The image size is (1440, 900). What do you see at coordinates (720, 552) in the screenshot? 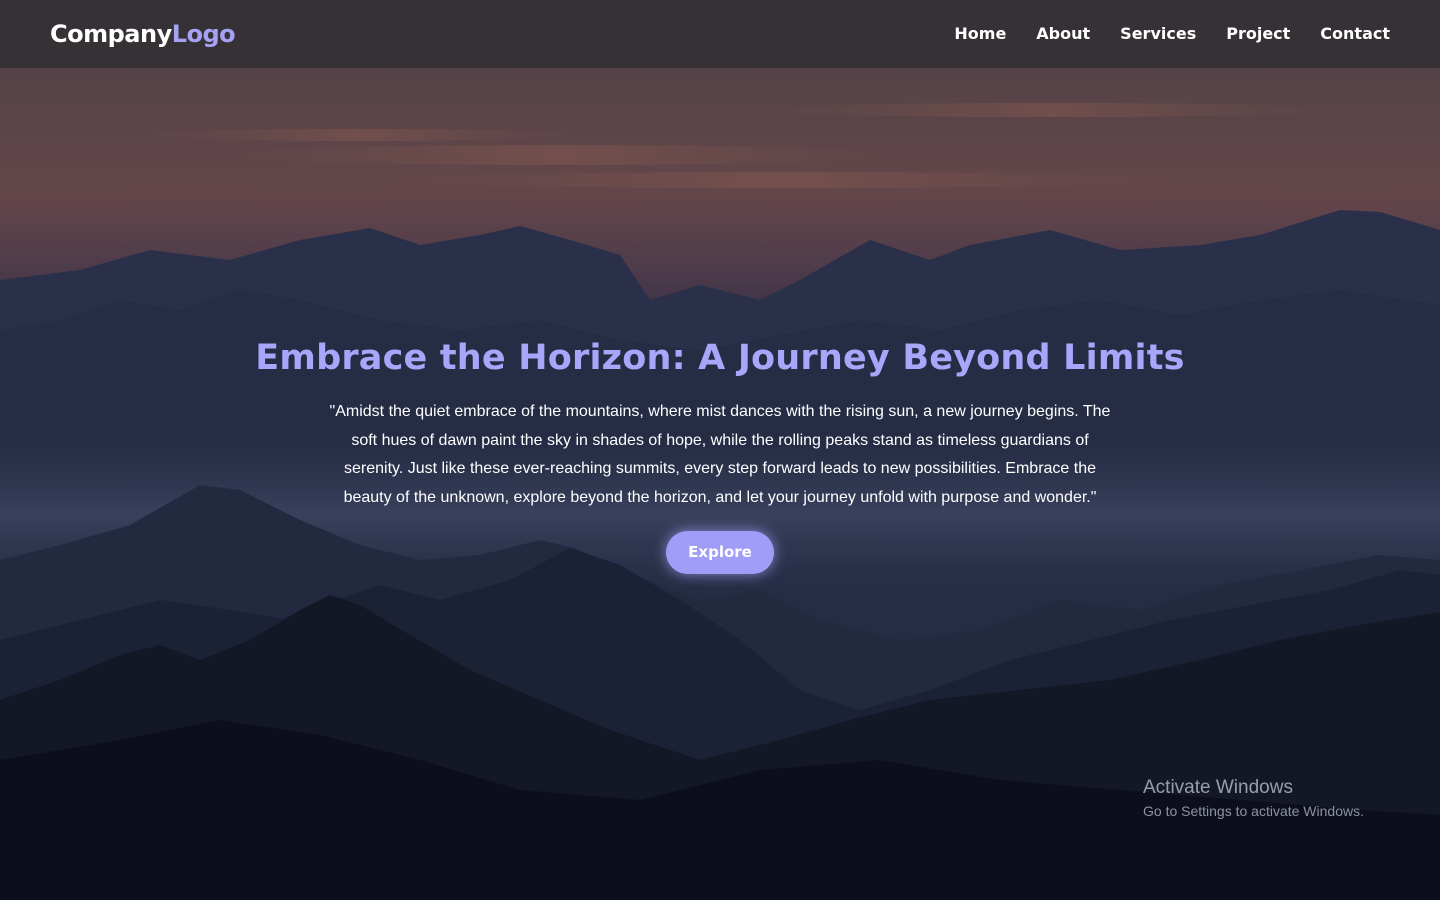
I see `explore-button: Explore` at bounding box center [720, 552].